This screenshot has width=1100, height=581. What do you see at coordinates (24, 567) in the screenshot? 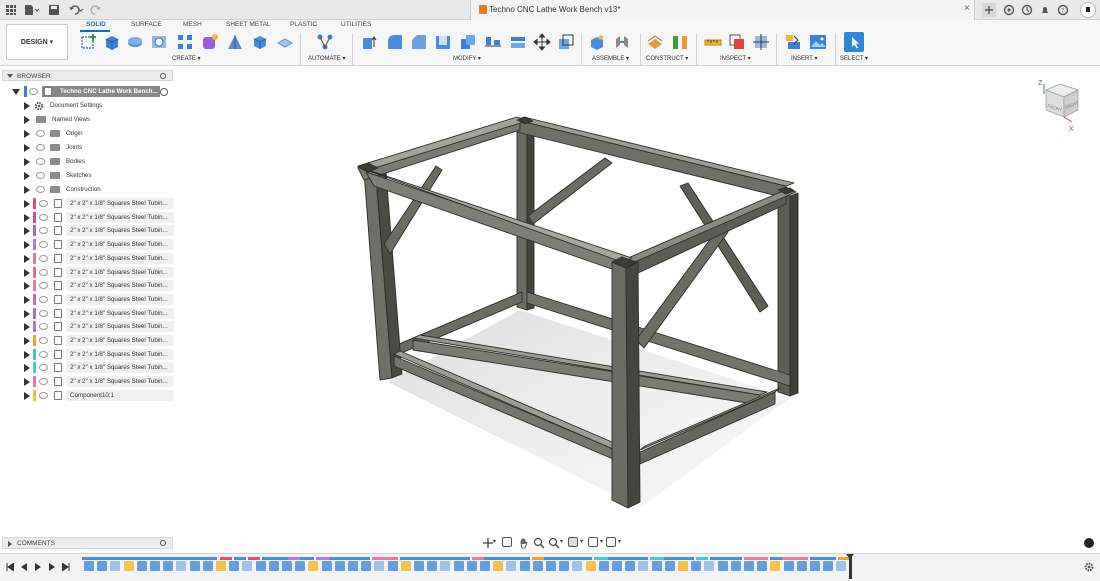
I see `step-back-icon` at bounding box center [24, 567].